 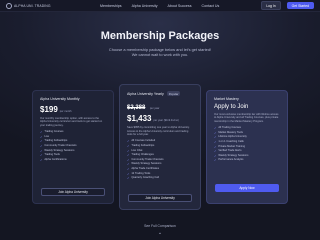 What do you see at coordinates (145, 93) in the screenshot?
I see `plan-name-text: Alpha University Yearly` at bounding box center [145, 93].